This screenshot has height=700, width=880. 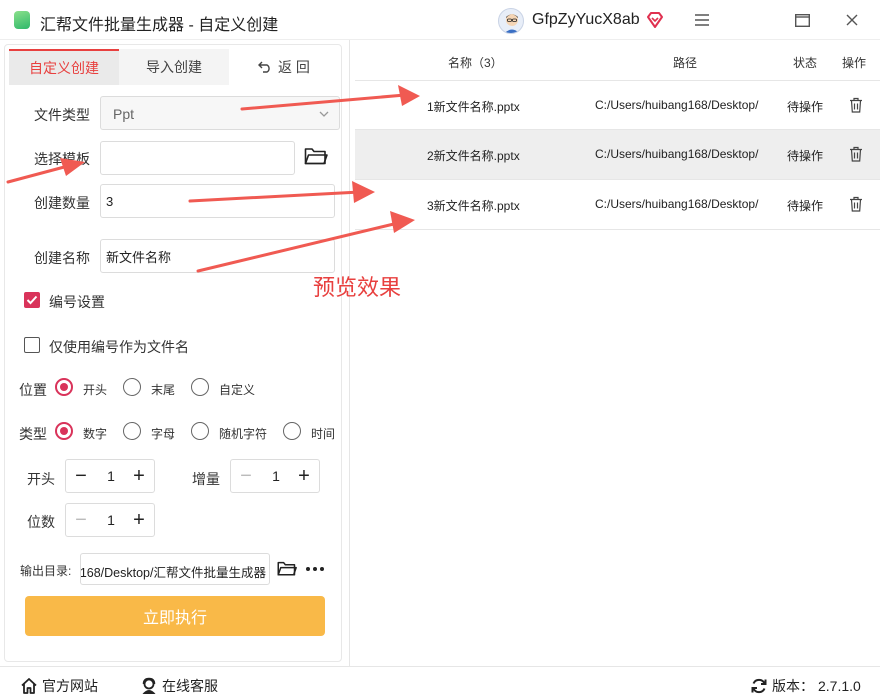 I want to click on numbering-checkbox, so click(x=32, y=300).